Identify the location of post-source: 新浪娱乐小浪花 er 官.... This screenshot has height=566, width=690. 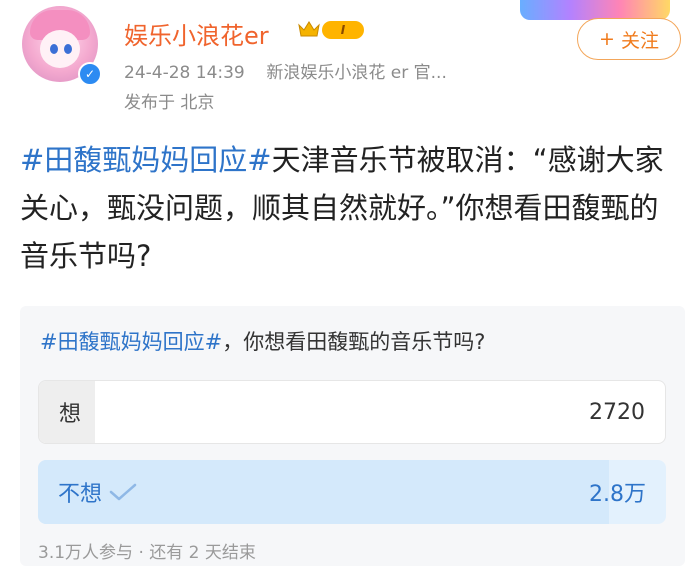
(356, 73).